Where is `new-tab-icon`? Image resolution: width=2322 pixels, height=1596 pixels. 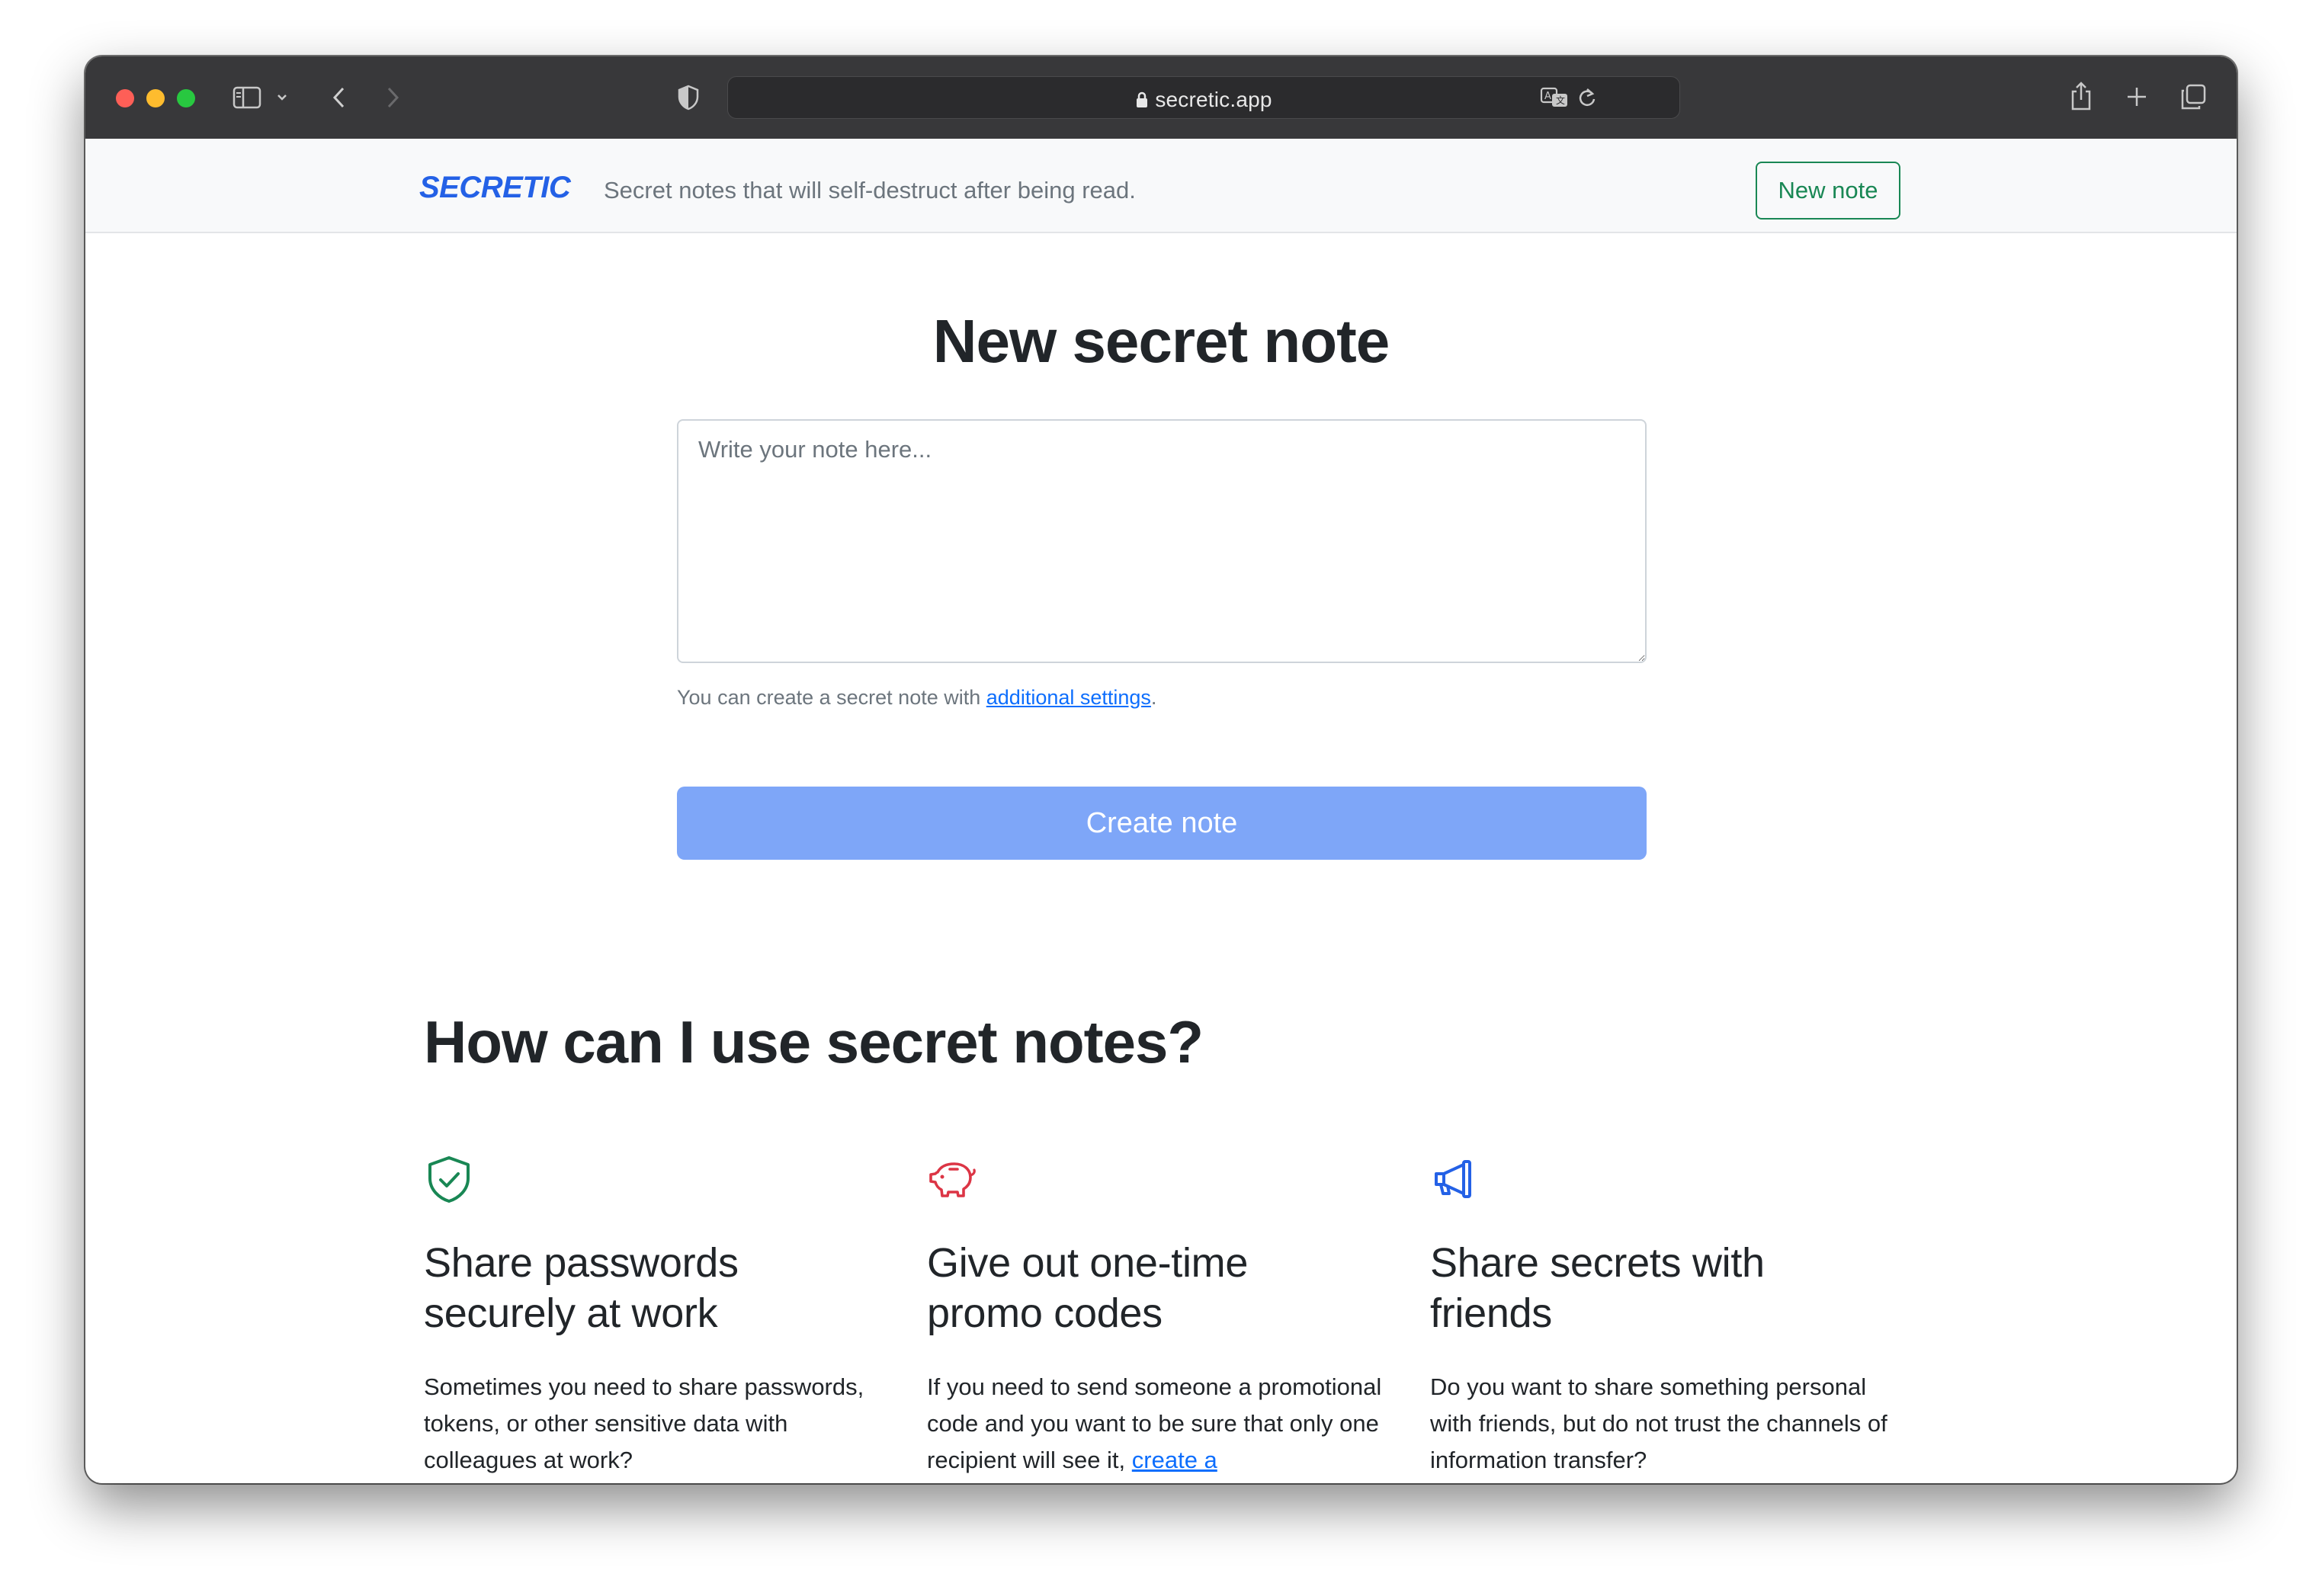
new-tab-icon is located at coordinates (2137, 97).